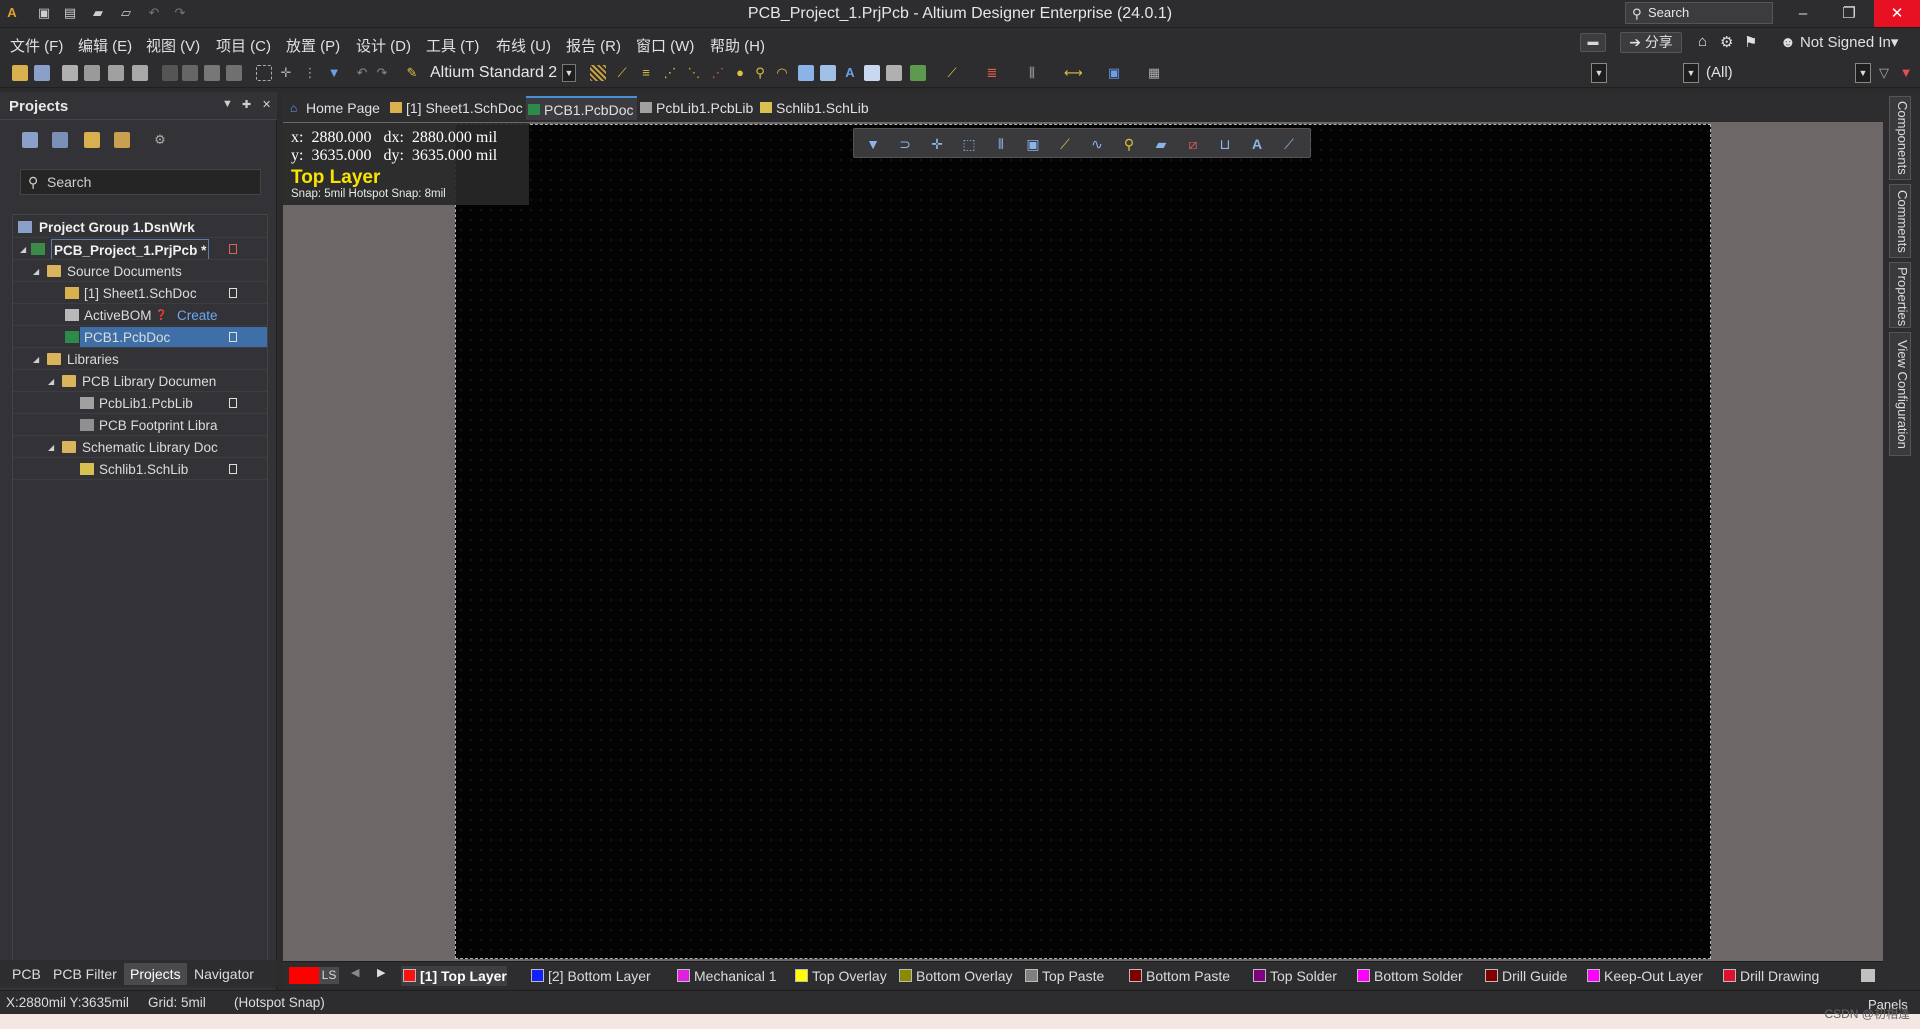 The image size is (1920, 1029). Describe the element at coordinates (304, 975) in the screenshot. I see `current-layer-swatch` at that location.